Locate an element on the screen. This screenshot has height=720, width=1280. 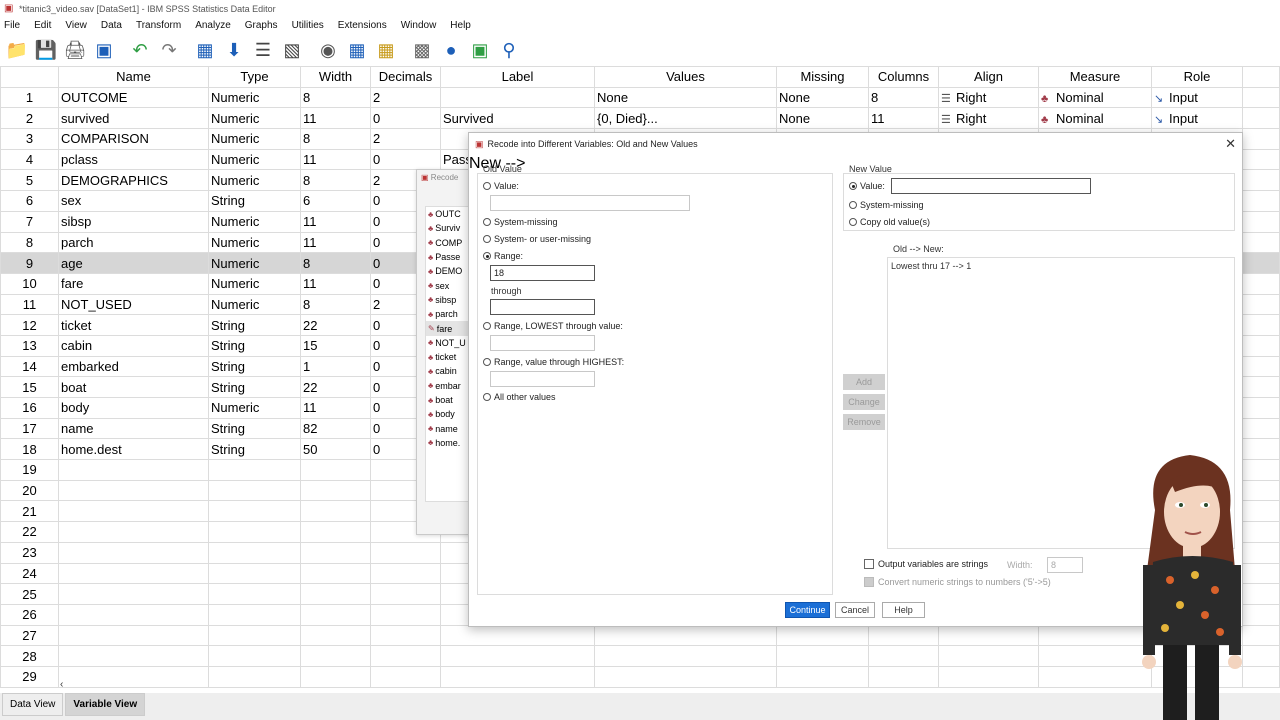
row-number: 1 is located at coordinates (29, 97).